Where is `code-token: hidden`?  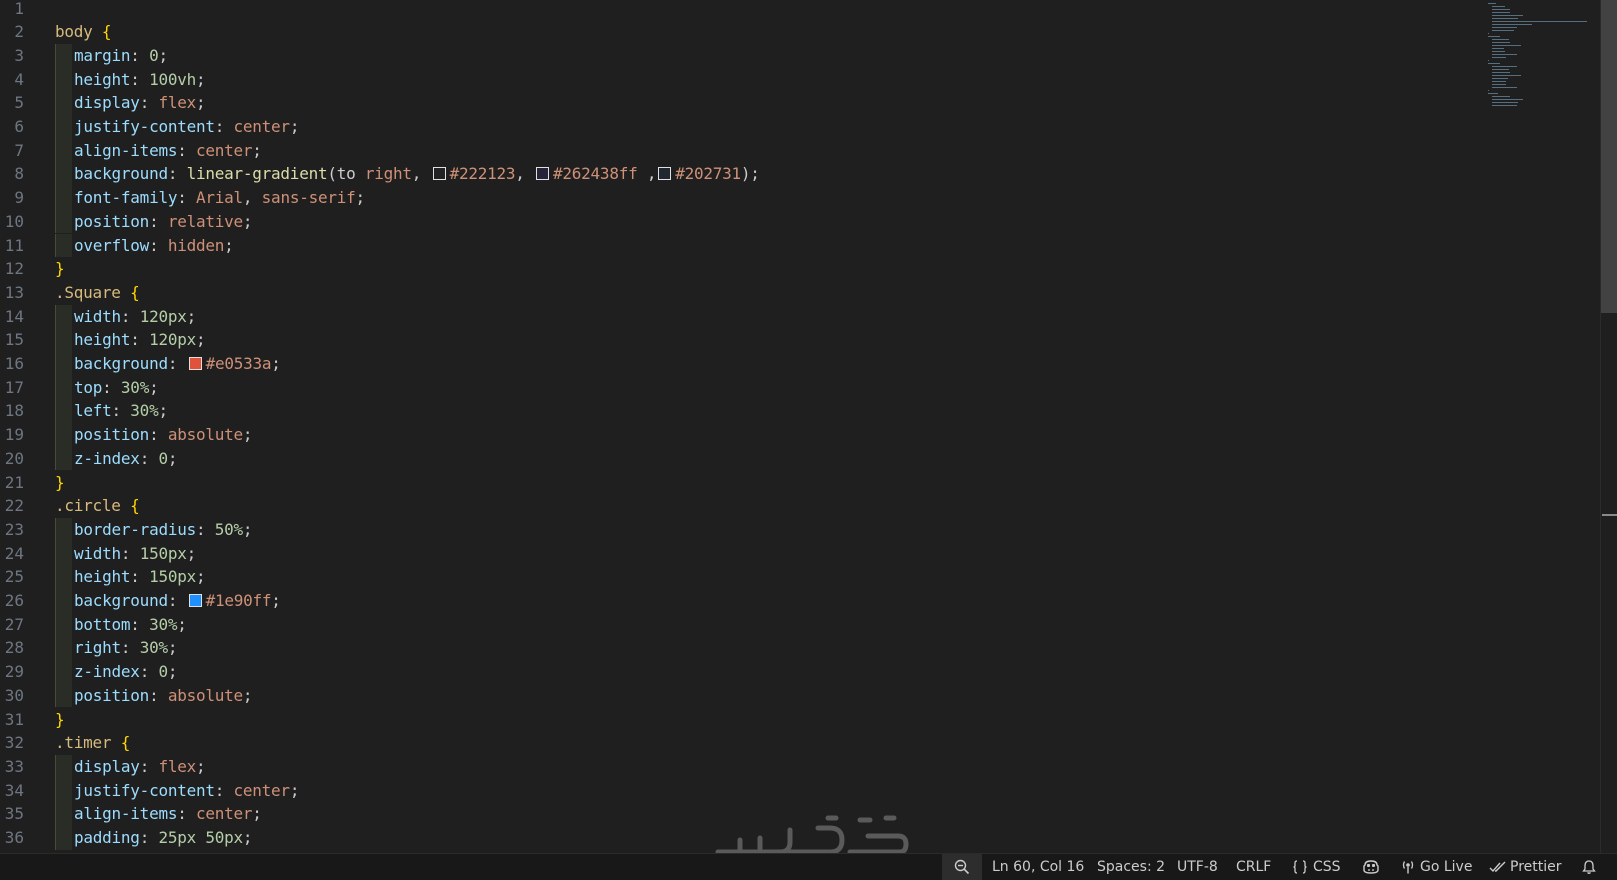
code-token: hidden is located at coordinates (196, 245).